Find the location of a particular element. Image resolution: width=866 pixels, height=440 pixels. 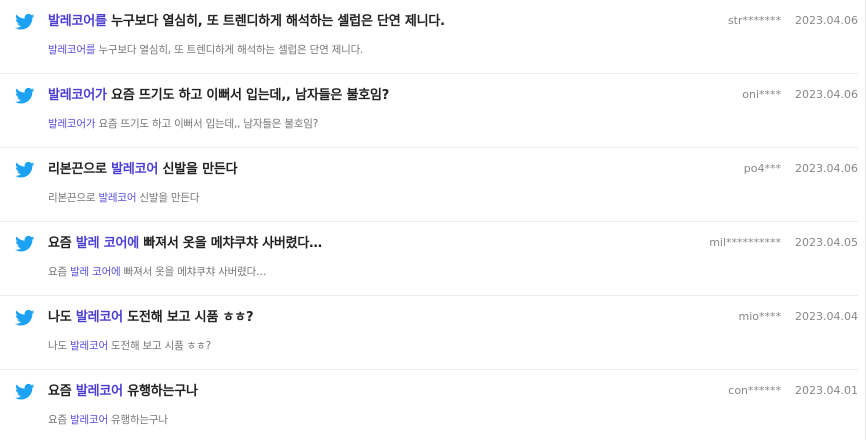

result-meta: po4*** 2023.04.06 is located at coordinates (801, 168).